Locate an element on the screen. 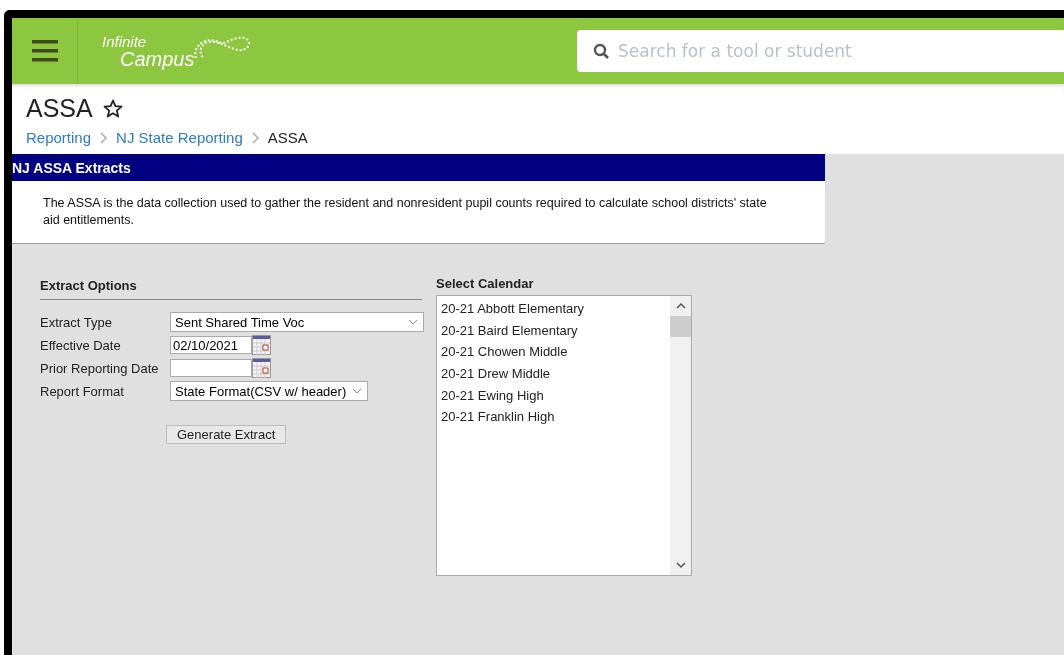  panel-title: NJ ASSA Extracts is located at coordinates (71, 167).